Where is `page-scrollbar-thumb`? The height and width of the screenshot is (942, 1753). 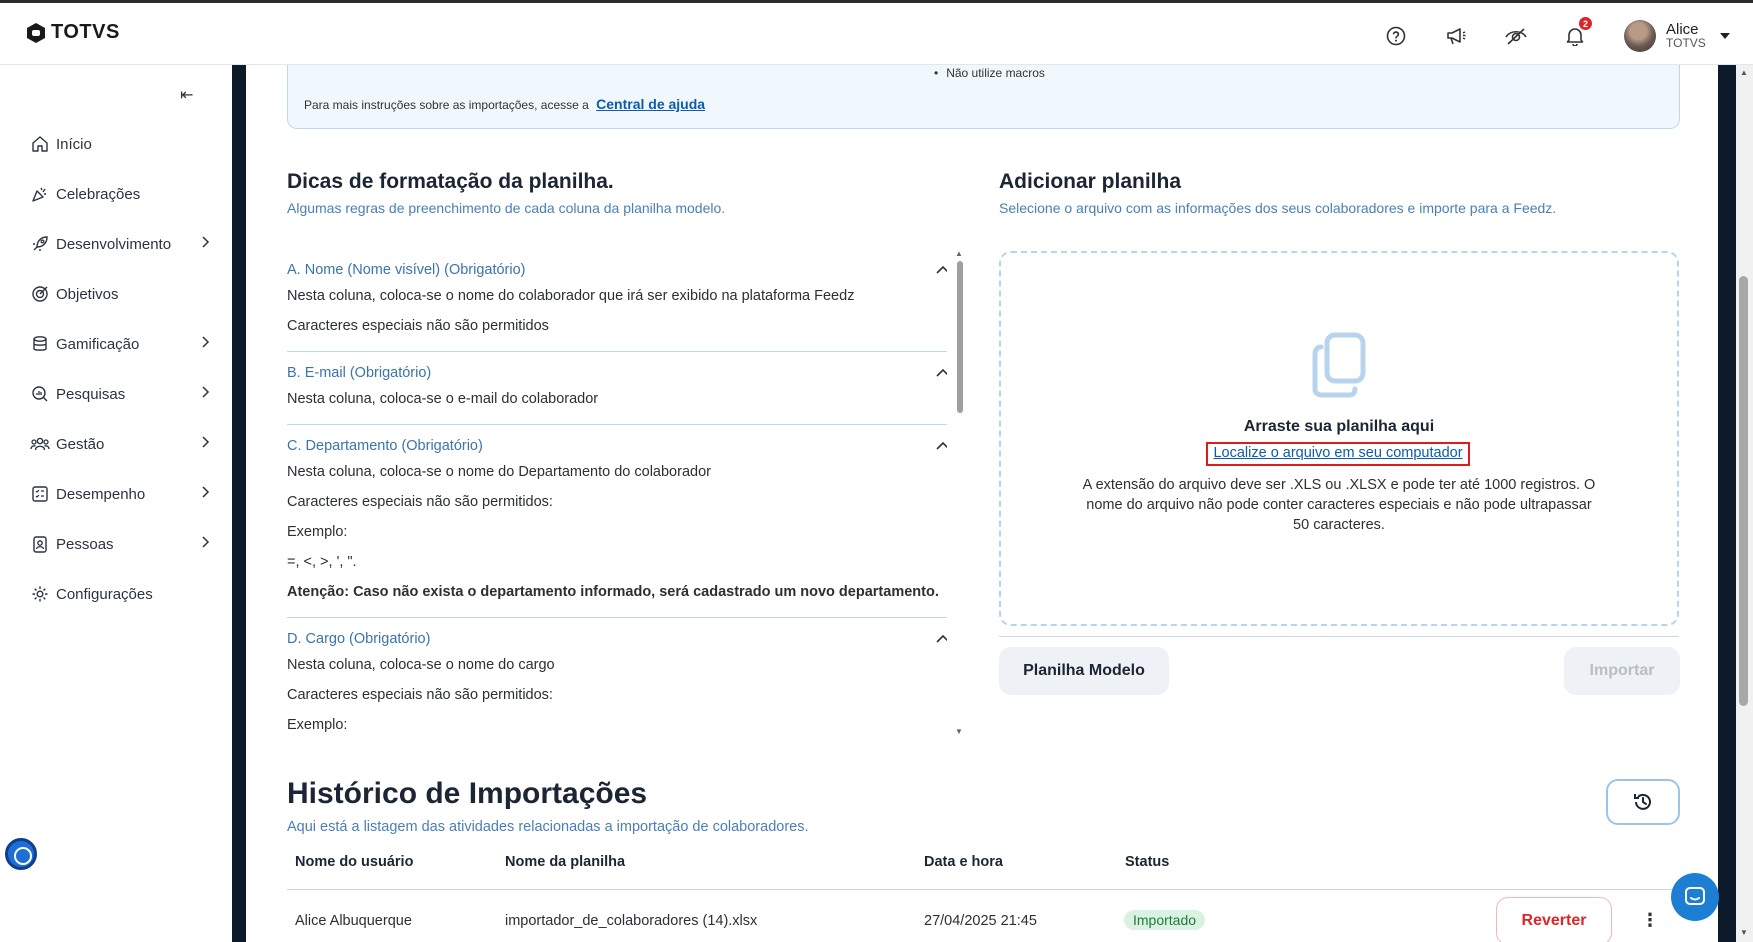
page-scrollbar-thumb is located at coordinates (1743, 491).